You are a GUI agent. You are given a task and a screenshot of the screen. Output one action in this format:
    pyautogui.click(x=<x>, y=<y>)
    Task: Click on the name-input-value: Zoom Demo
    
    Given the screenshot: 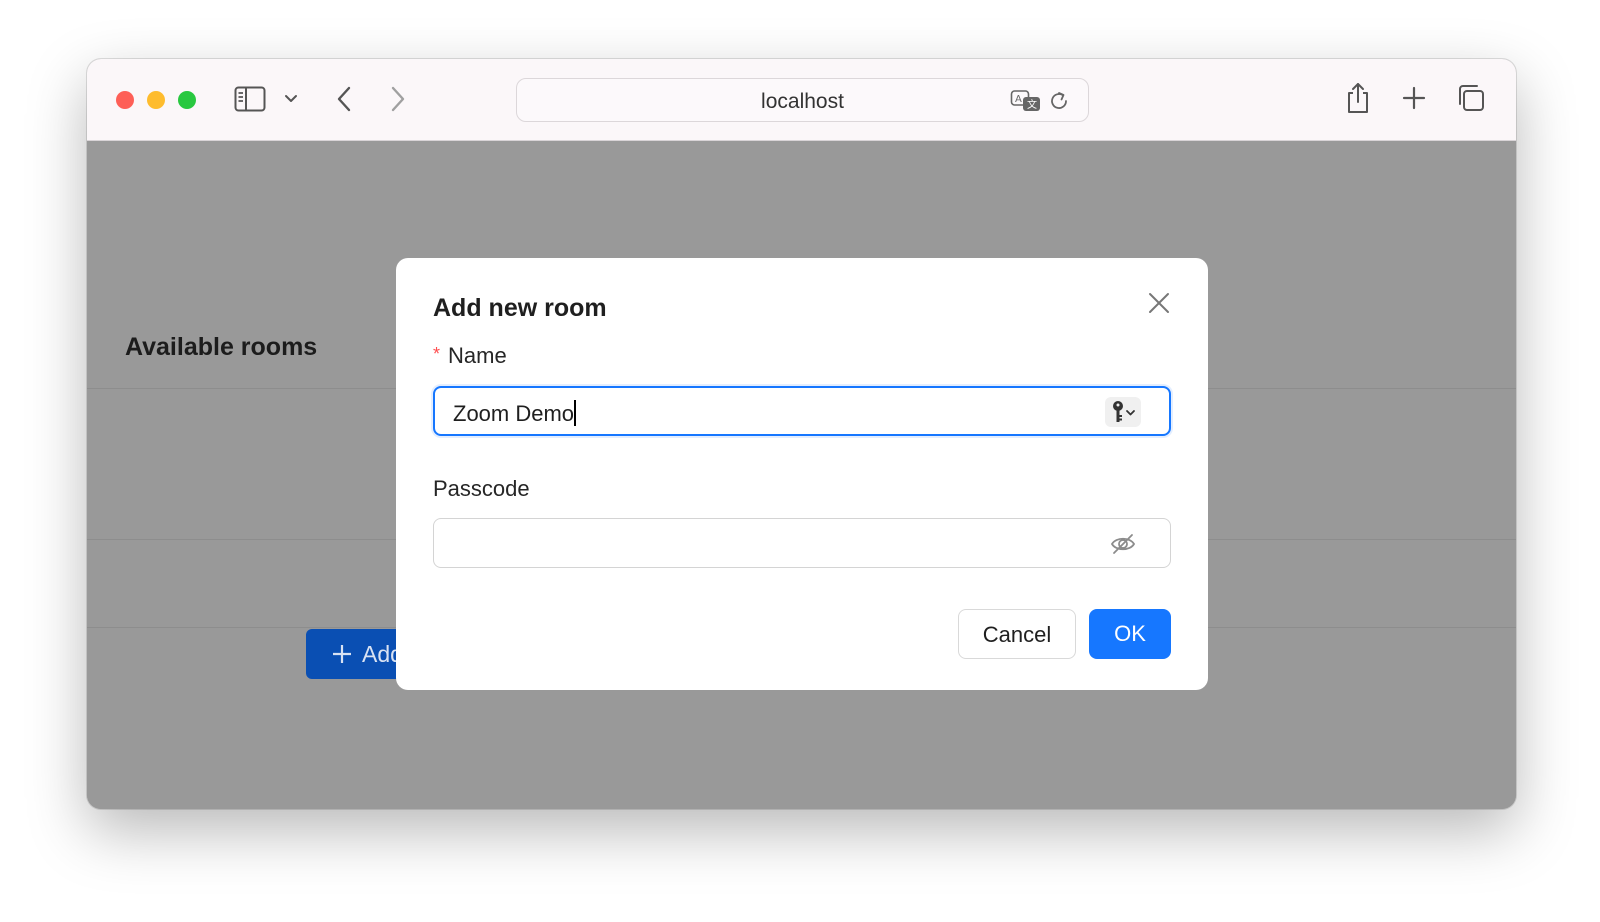 What is the action you would take?
    pyautogui.click(x=515, y=413)
    